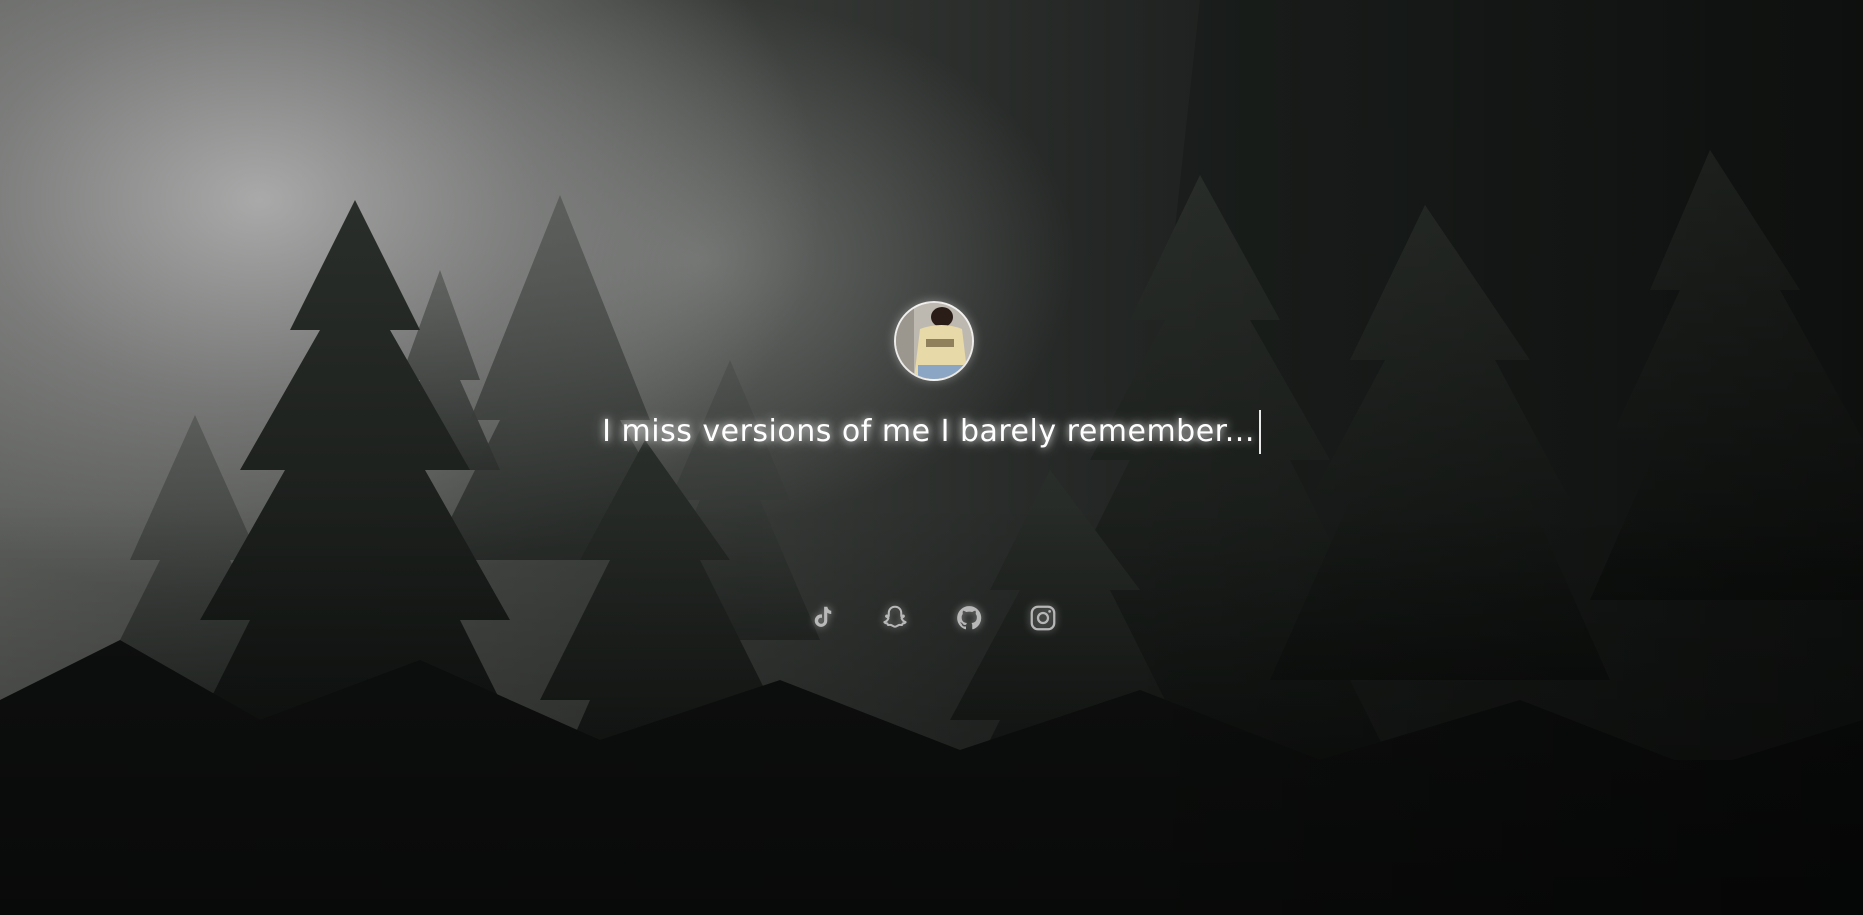  I want to click on profile-photo-icon, so click(934, 341).